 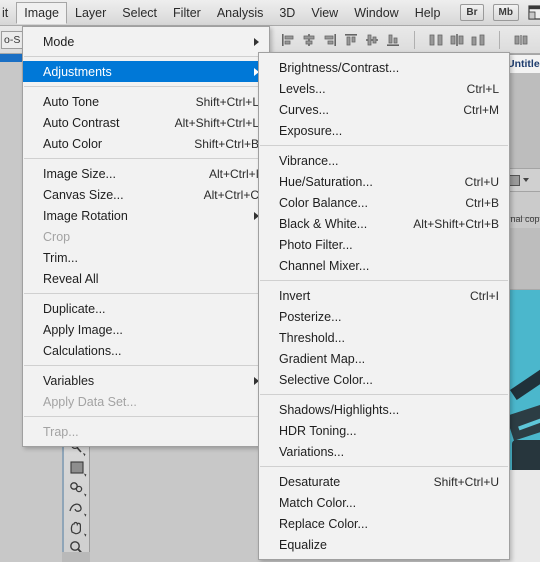 What do you see at coordinates (73, 143) in the screenshot?
I see `menu-item-label: Auto Color` at bounding box center [73, 143].